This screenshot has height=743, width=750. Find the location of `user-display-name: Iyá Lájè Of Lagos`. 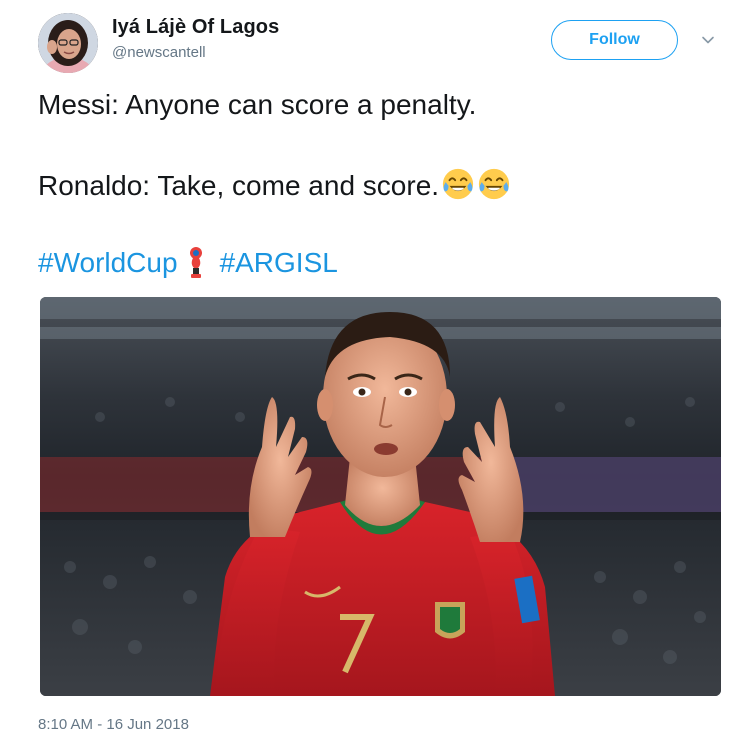

user-display-name: Iyá Lájè Of Lagos is located at coordinates (195, 27).